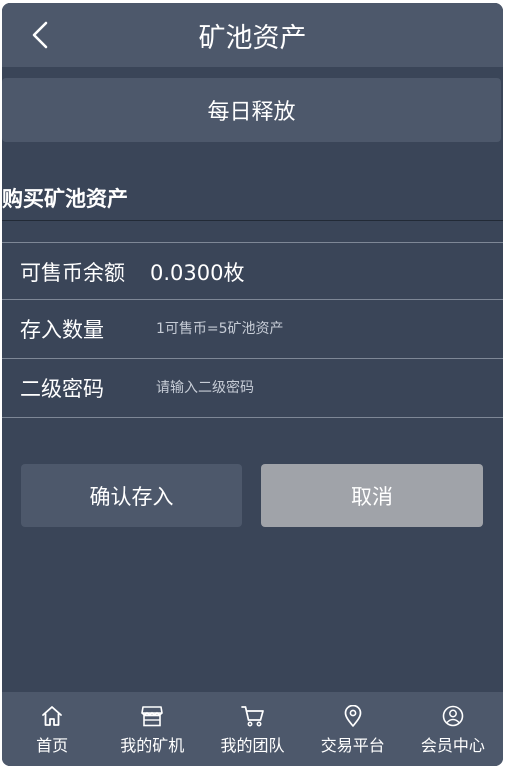  I want to click on tab-my-team-label: 我的团队, so click(252, 745).